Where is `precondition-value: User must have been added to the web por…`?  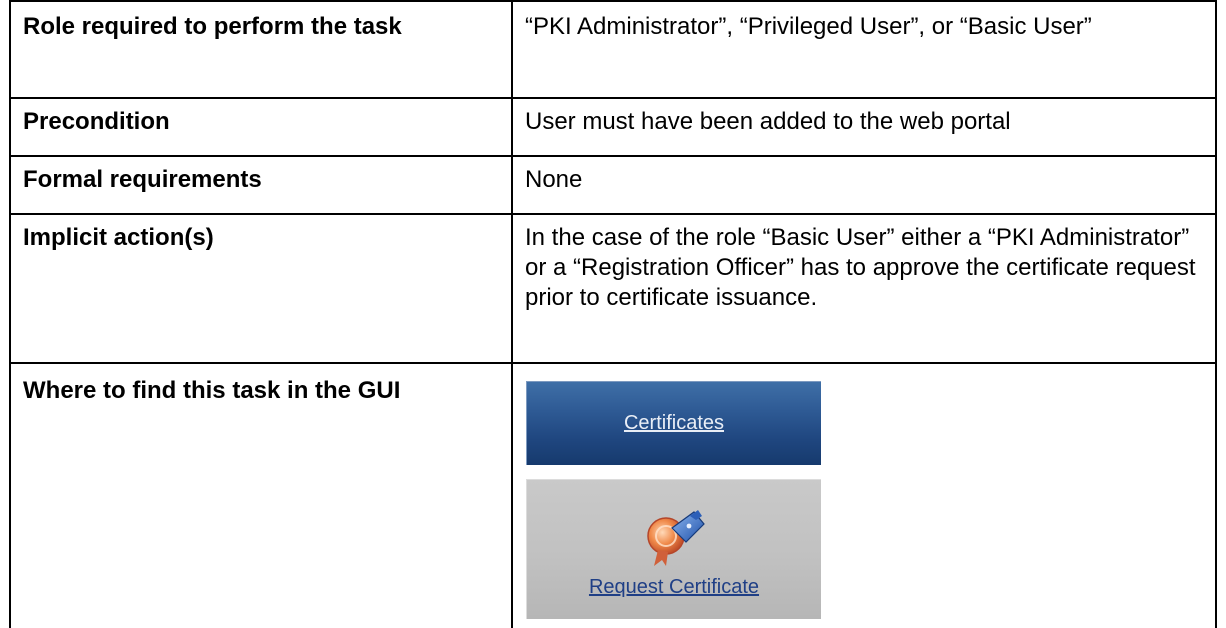
precondition-value: User must have been added to the web por… is located at coordinates (864, 127).